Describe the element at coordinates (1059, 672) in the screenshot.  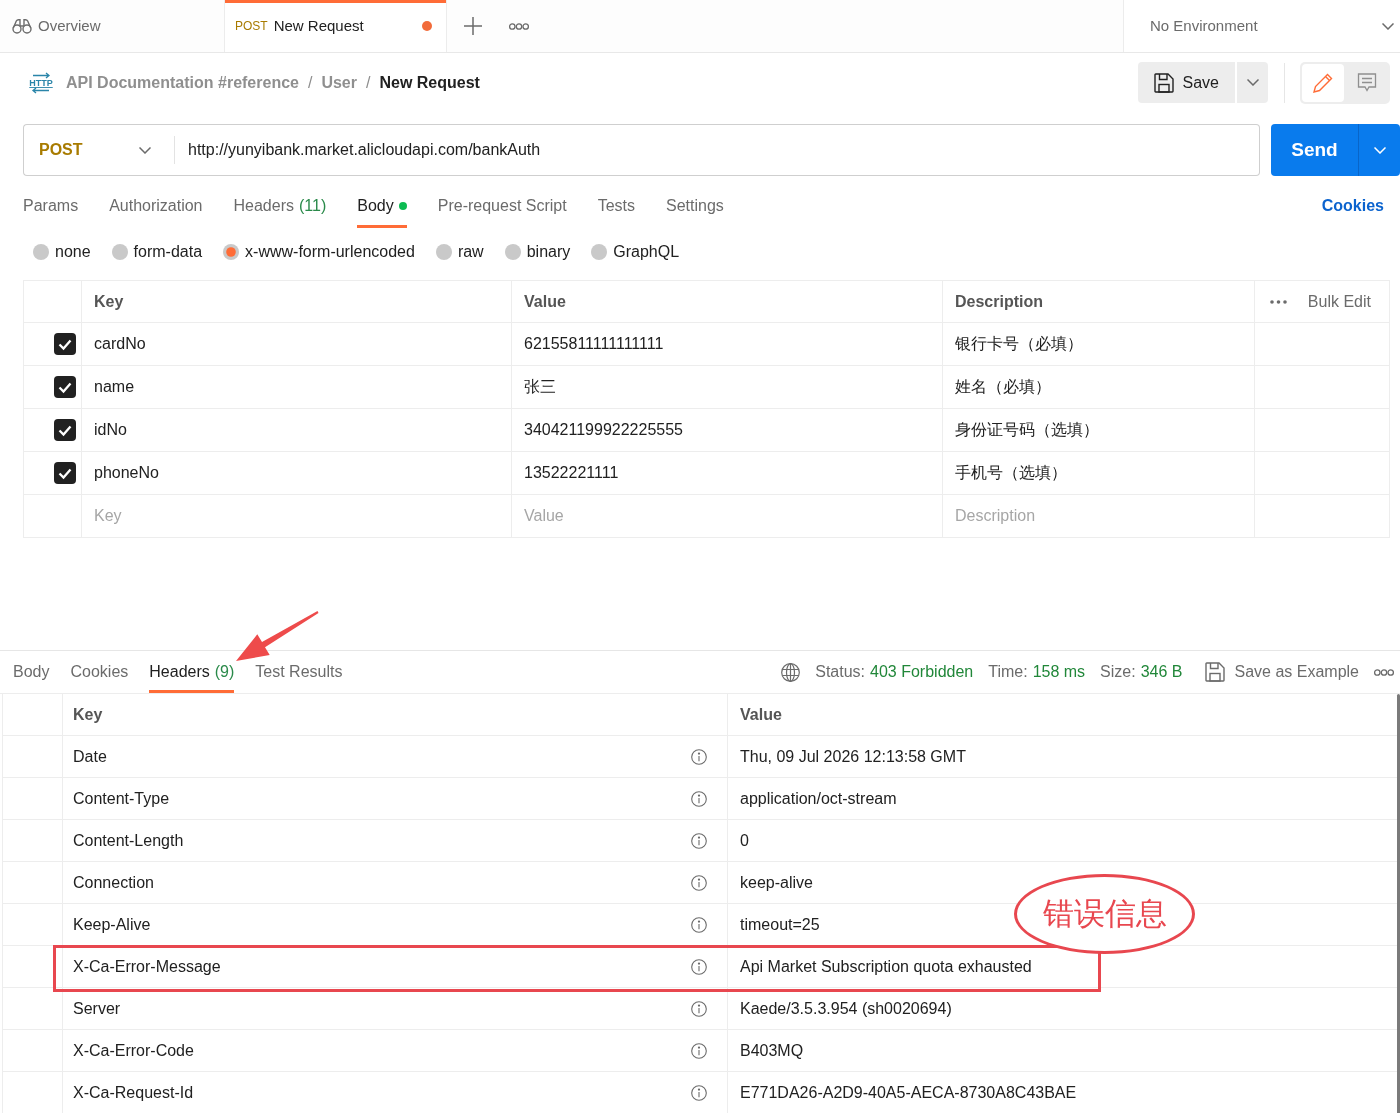
I see `time-value: 158 ms` at that location.